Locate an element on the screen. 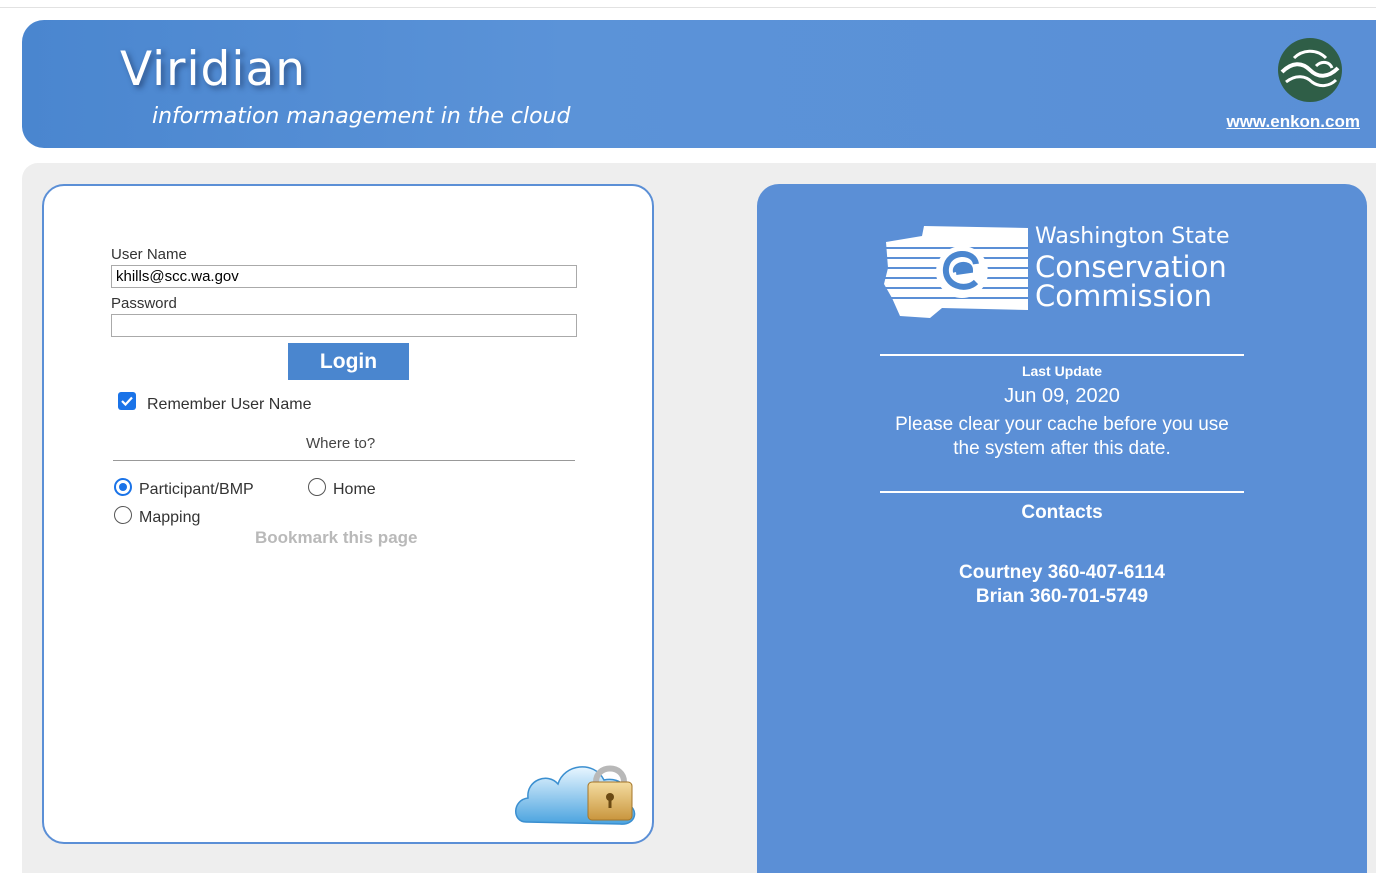 This screenshot has height=873, width=1376. username-label: User Name is located at coordinates (149, 254).